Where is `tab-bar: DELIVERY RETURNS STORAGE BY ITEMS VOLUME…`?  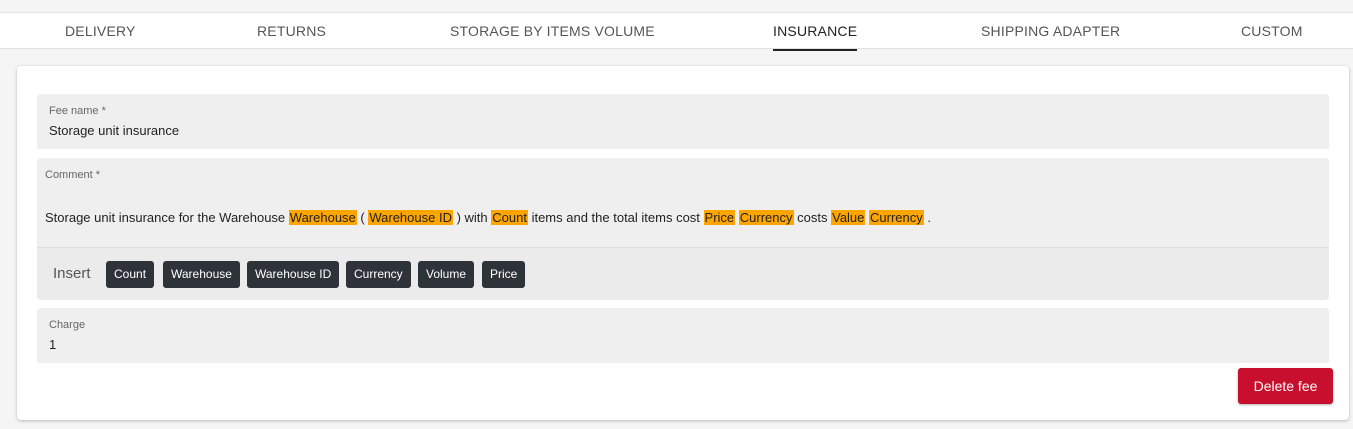 tab-bar: DELIVERY RETURNS STORAGE BY ITEMS VOLUME… is located at coordinates (676, 31).